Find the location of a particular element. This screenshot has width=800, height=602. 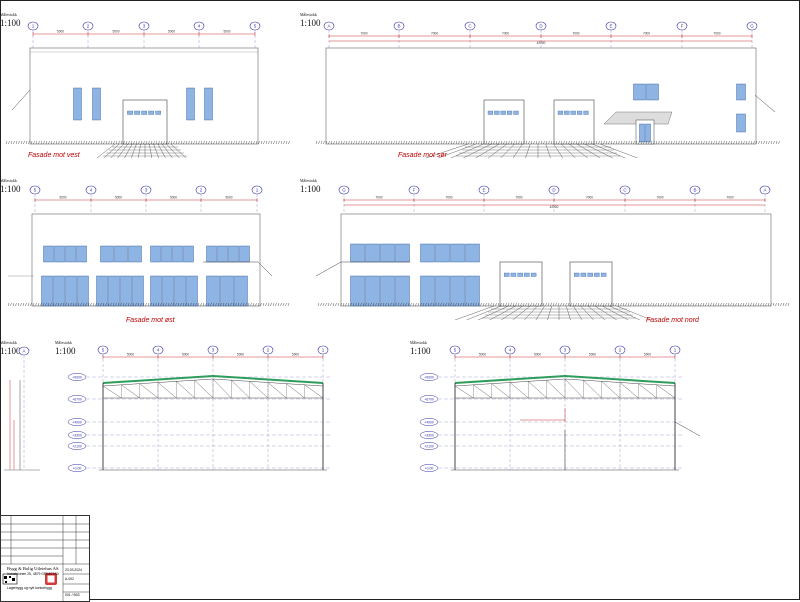

sor-garage-door-1-window is located at coordinates (503, 112).